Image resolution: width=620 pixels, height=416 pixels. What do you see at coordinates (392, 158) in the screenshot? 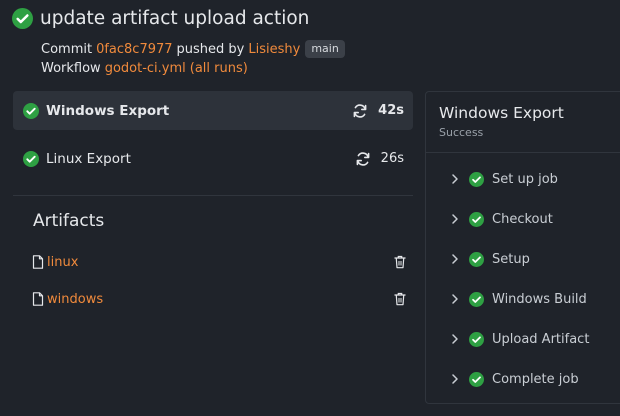
I see `job-duration: 26s` at bounding box center [392, 158].